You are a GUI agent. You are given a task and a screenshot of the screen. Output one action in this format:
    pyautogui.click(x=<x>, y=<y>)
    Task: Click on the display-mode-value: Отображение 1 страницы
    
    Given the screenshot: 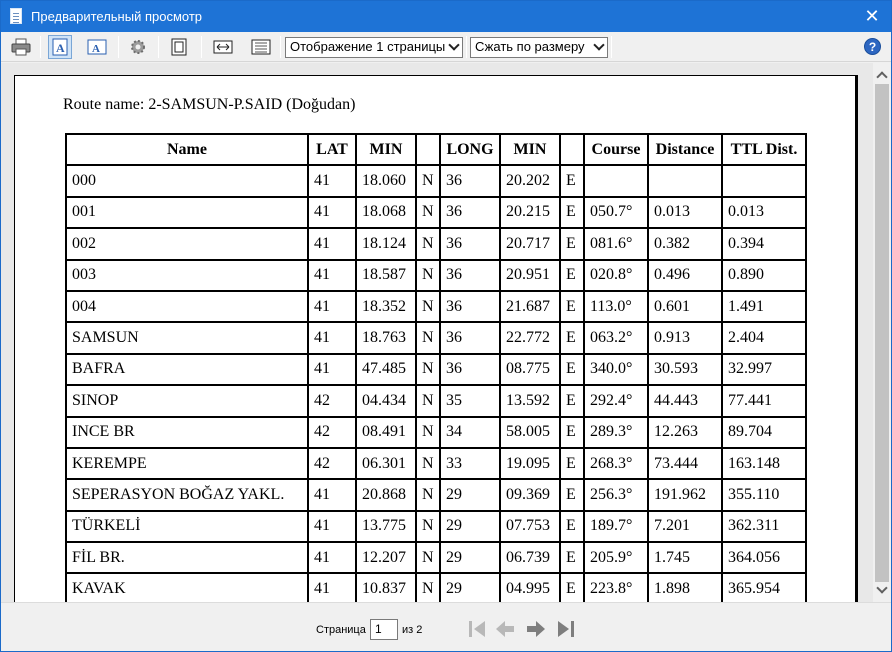 What is the action you would take?
    pyautogui.click(x=368, y=46)
    